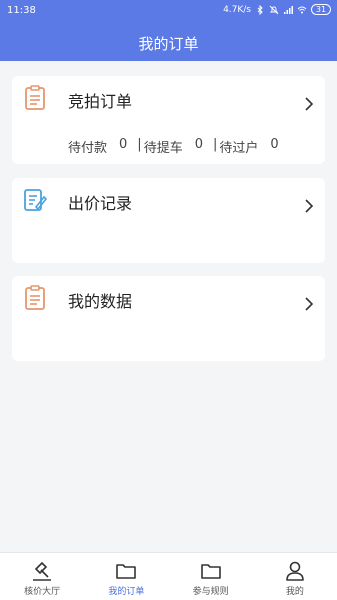 This screenshot has width=337, height=600. I want to click on bluetooth-icon, so click(260, 9).